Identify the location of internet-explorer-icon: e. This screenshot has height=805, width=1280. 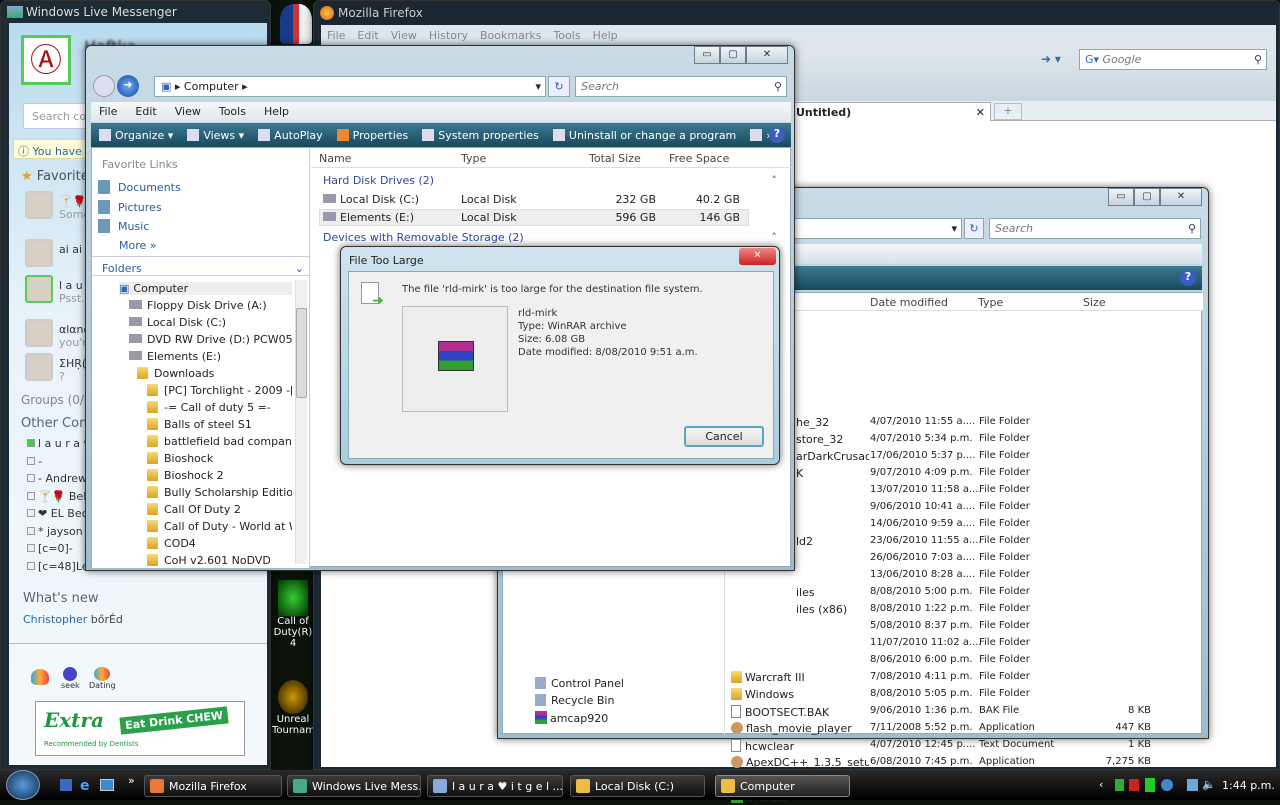
(85, 786).